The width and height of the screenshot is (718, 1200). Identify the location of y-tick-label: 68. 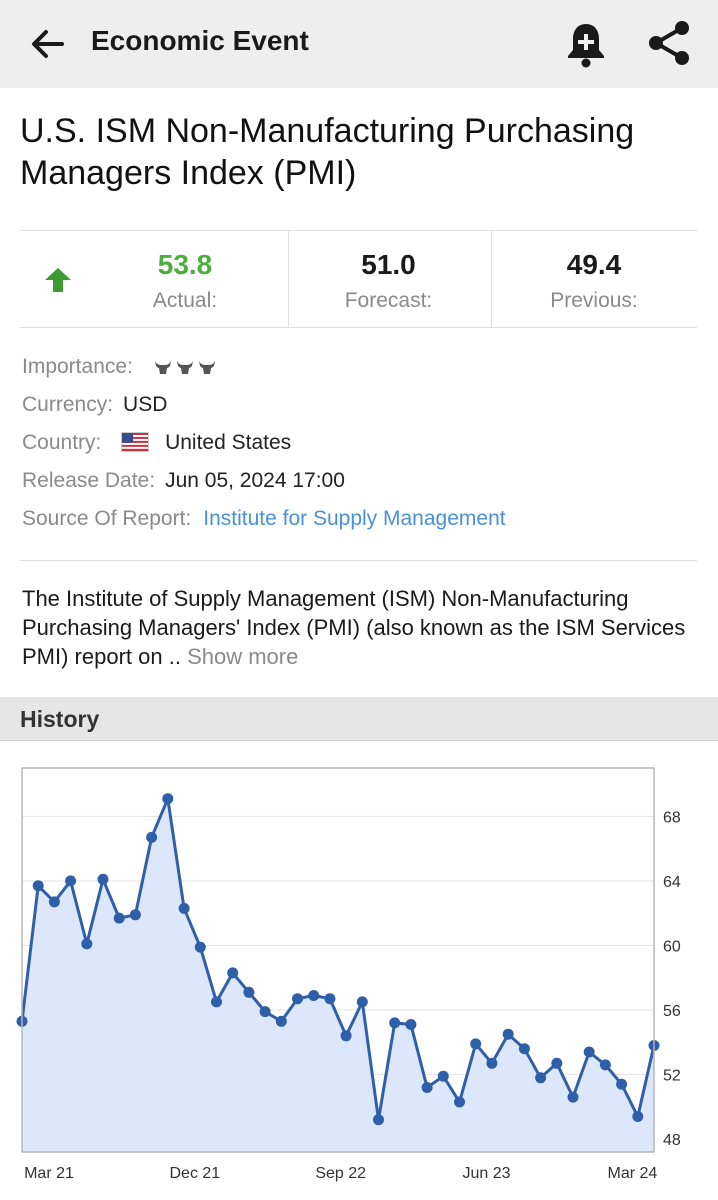
(672, 817).